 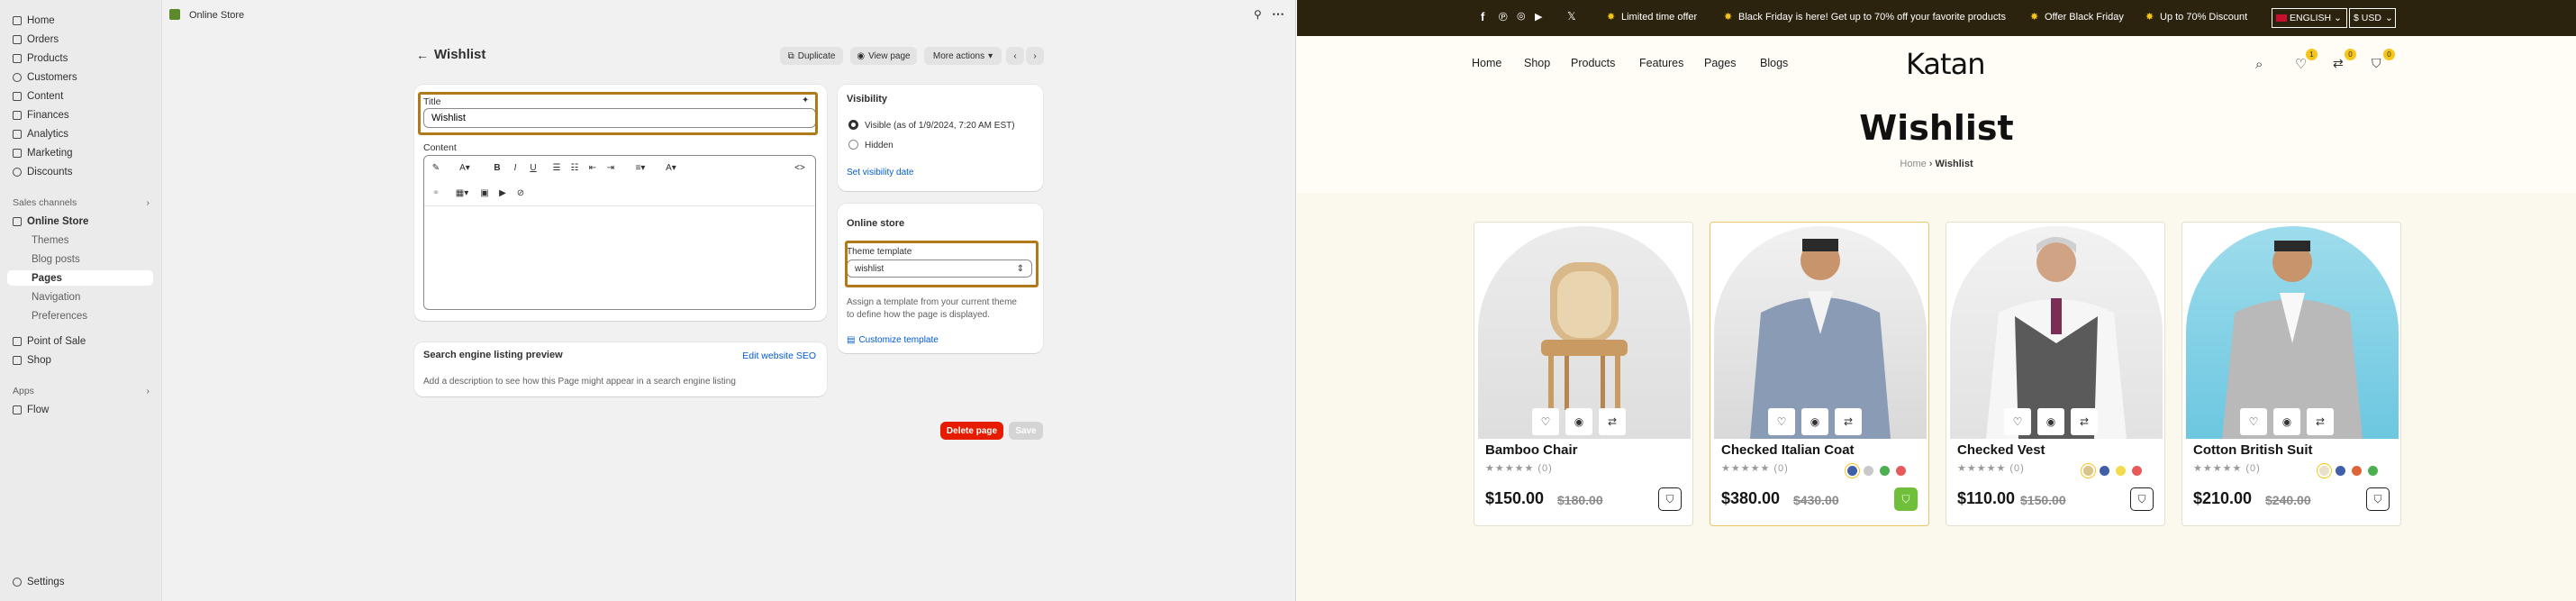 What do you see at coordinates (2338, 63) in the screenshot?
I see `compare-icon: ⇄` at bounding box center [2338, 63].